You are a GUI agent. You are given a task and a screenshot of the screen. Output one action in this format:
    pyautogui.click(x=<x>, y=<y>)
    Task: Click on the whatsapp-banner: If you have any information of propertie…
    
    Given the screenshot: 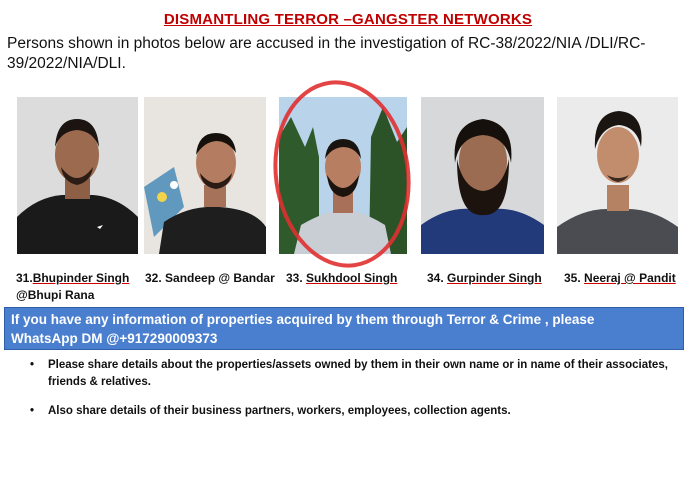 What is the action you would take?
    pyautogui.click(x=344, y=328)
    